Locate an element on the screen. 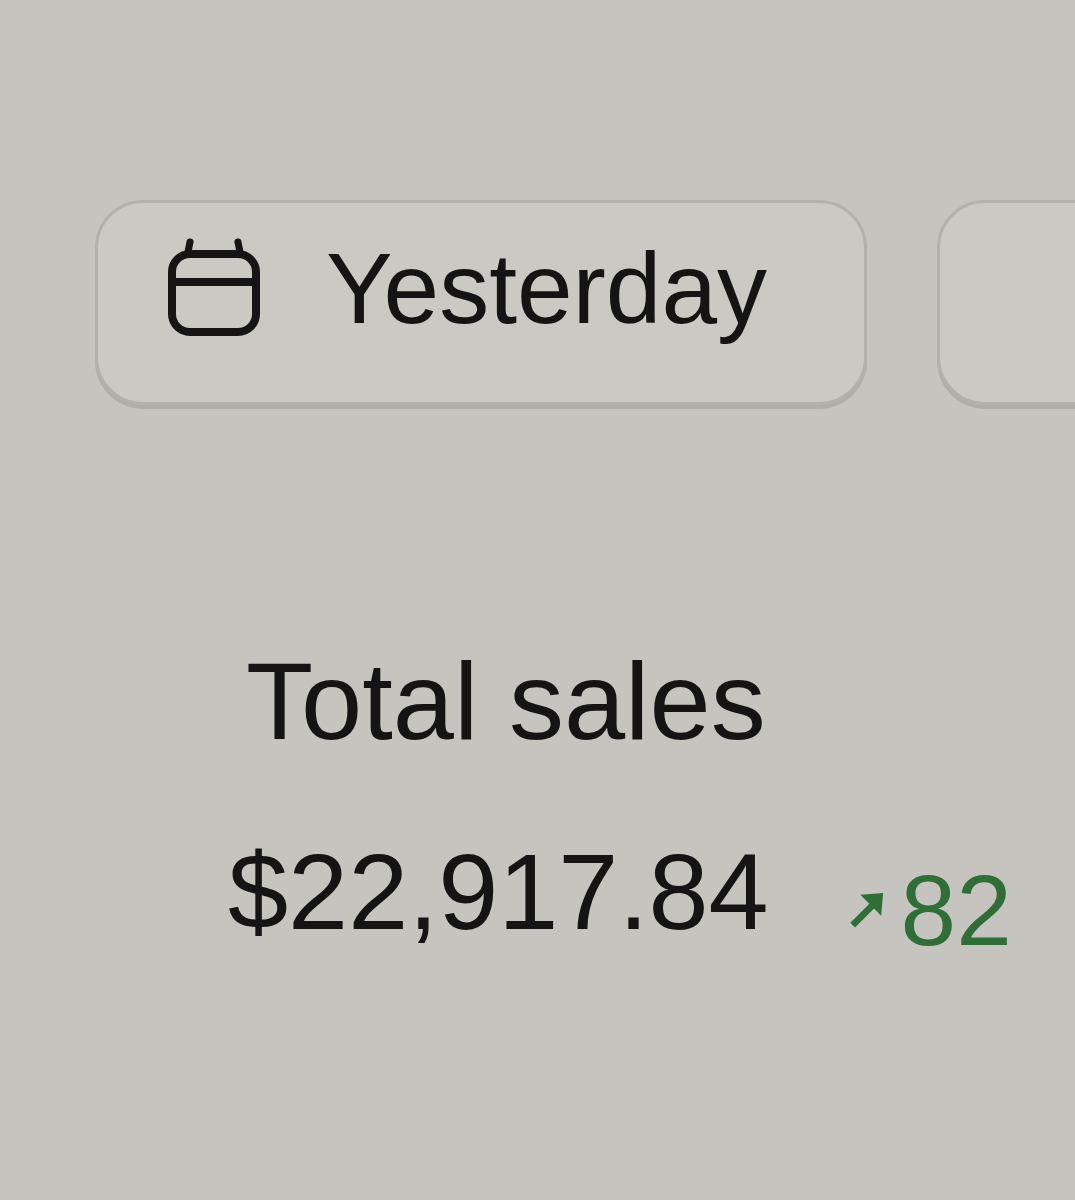 This screenshot has height=1200, width=1075. calendar-icon is located at coordinates (214, 287).